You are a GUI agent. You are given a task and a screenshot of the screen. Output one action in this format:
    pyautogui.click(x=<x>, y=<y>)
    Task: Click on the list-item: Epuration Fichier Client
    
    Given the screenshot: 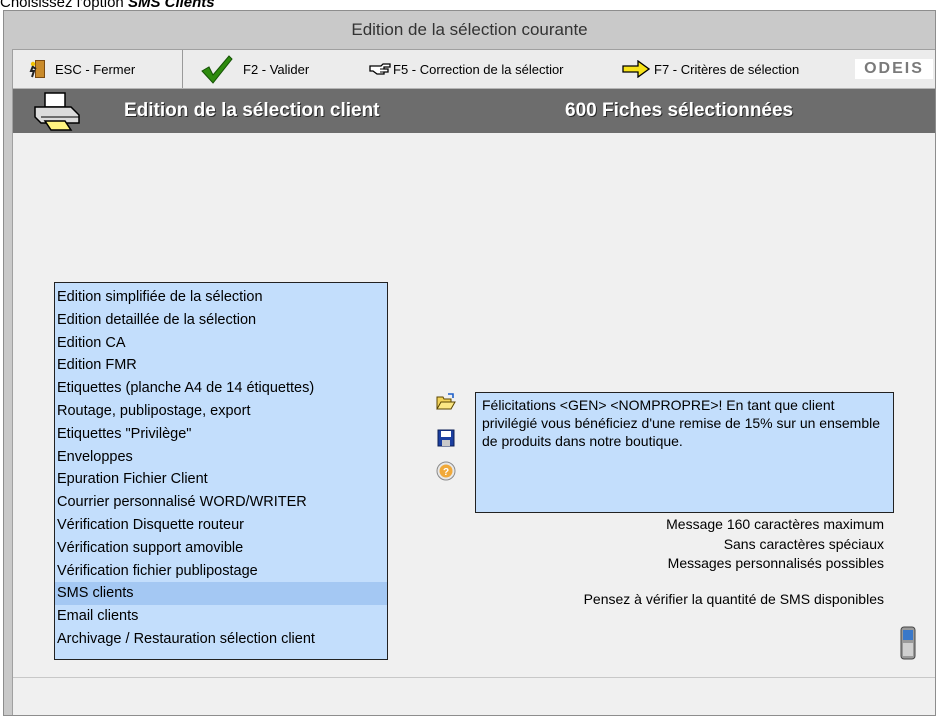 What is the action you would take?
    pyautogui.click(x=221, y=479)
    